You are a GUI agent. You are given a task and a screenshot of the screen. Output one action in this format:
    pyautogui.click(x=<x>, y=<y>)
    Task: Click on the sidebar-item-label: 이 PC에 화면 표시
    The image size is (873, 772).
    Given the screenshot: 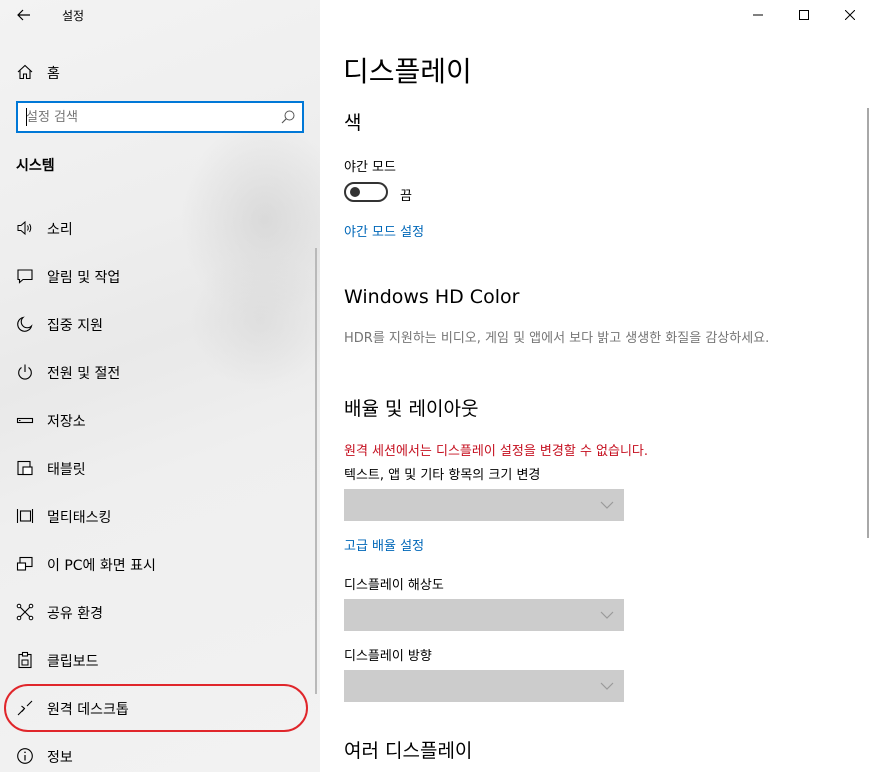 What is the action you would take?
    pyautogui.click(x=101, y=566)
    